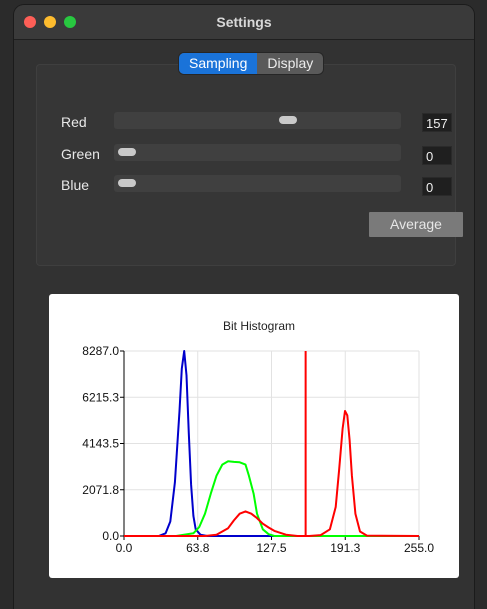  I want to click on green-slider, so click(257, 152).